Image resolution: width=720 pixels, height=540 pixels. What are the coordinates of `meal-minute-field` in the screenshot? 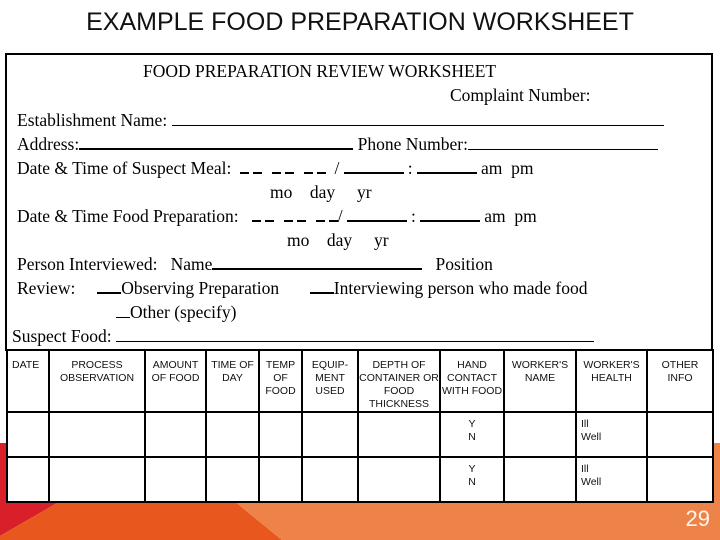 It's located at (446, 166).